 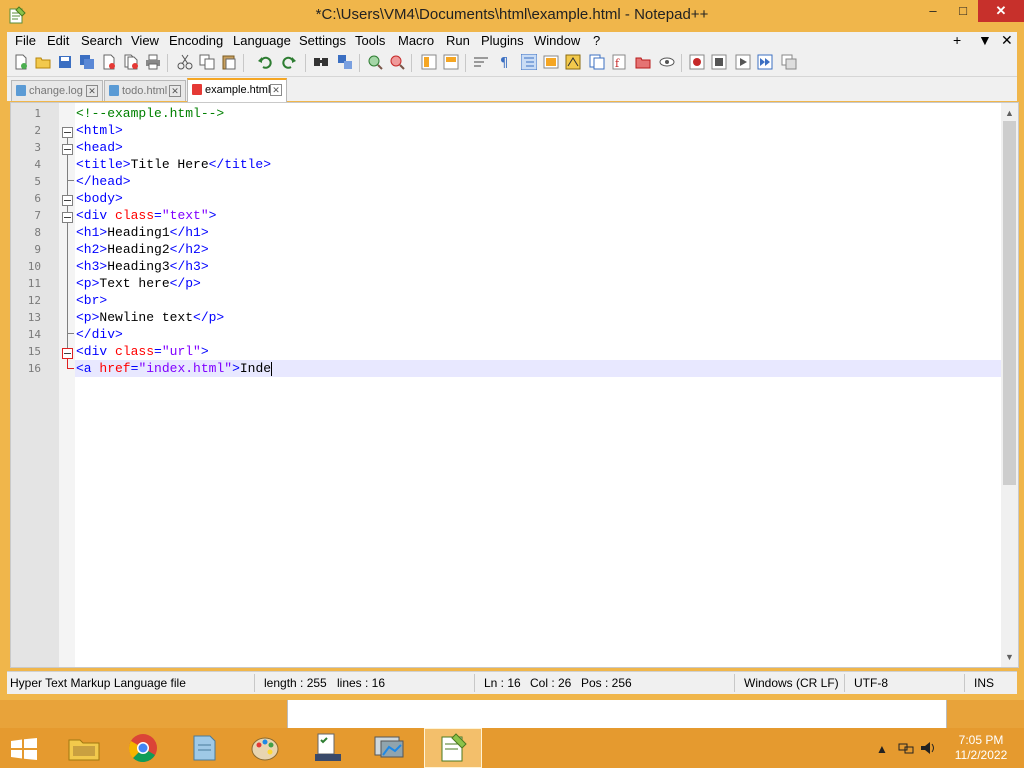 What do you see at coordinates (429, 62) in the screenshot?
I see `sync-vertical-icon` at bounding box center [429, 62].